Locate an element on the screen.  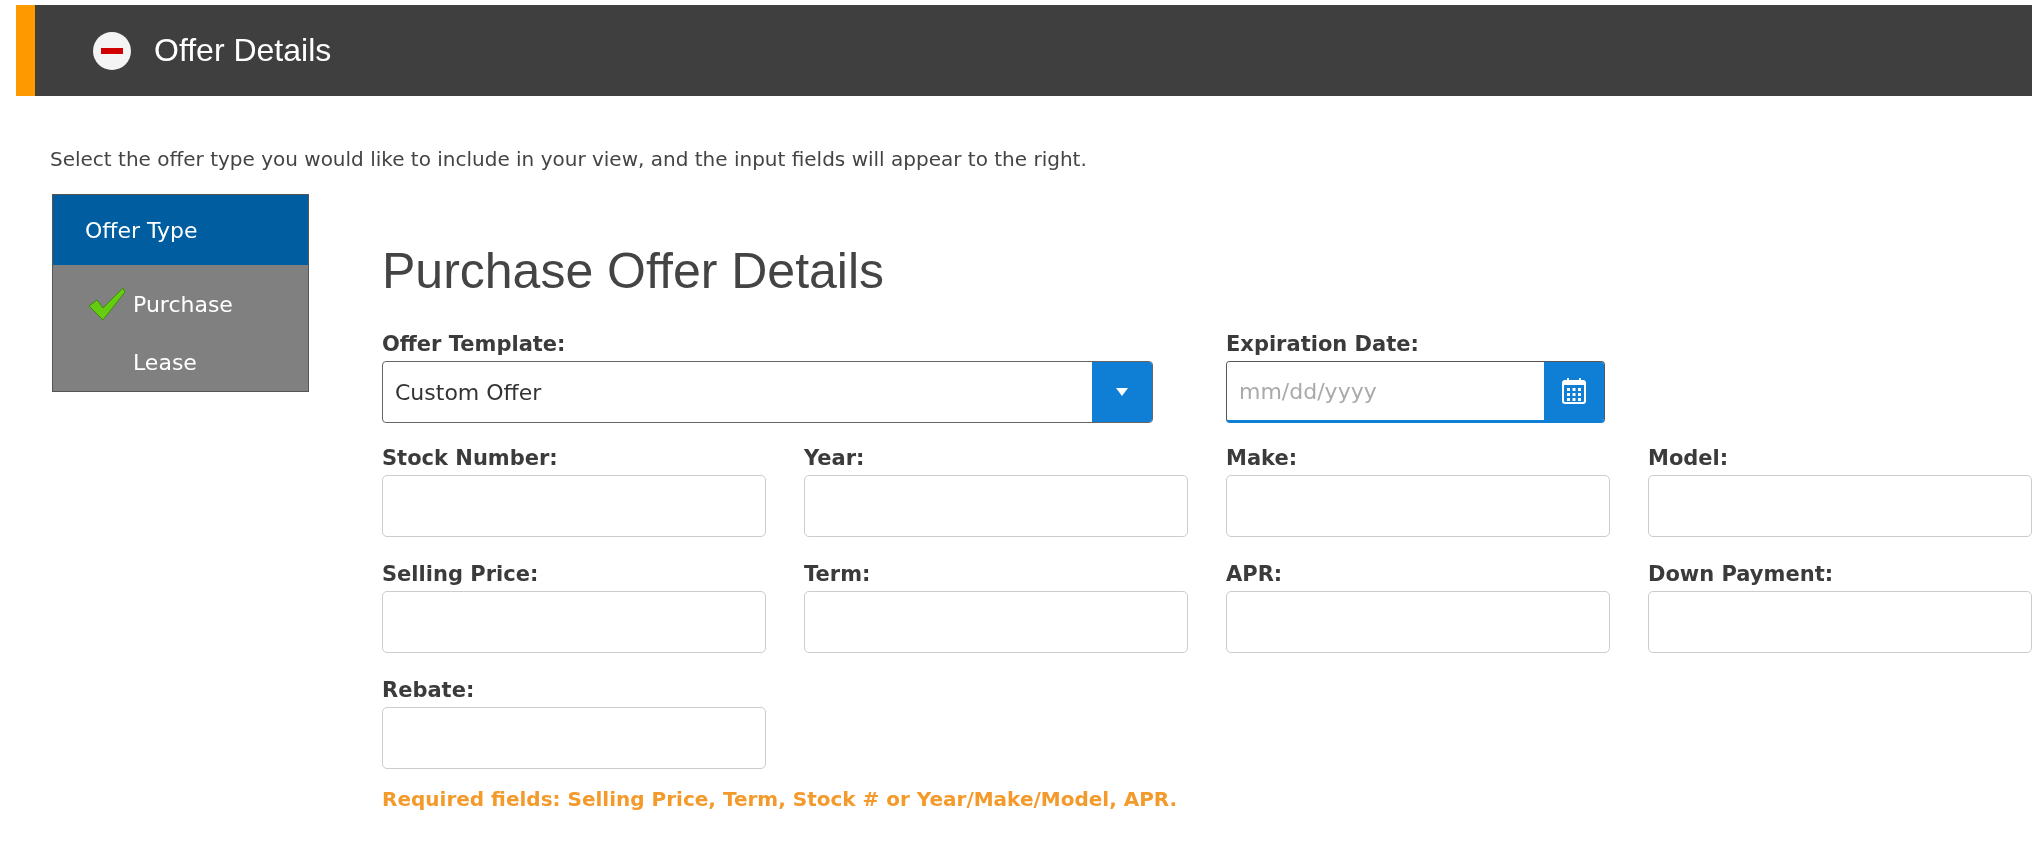
field-label: Down Payment: is located at coordinates (1741, 574).